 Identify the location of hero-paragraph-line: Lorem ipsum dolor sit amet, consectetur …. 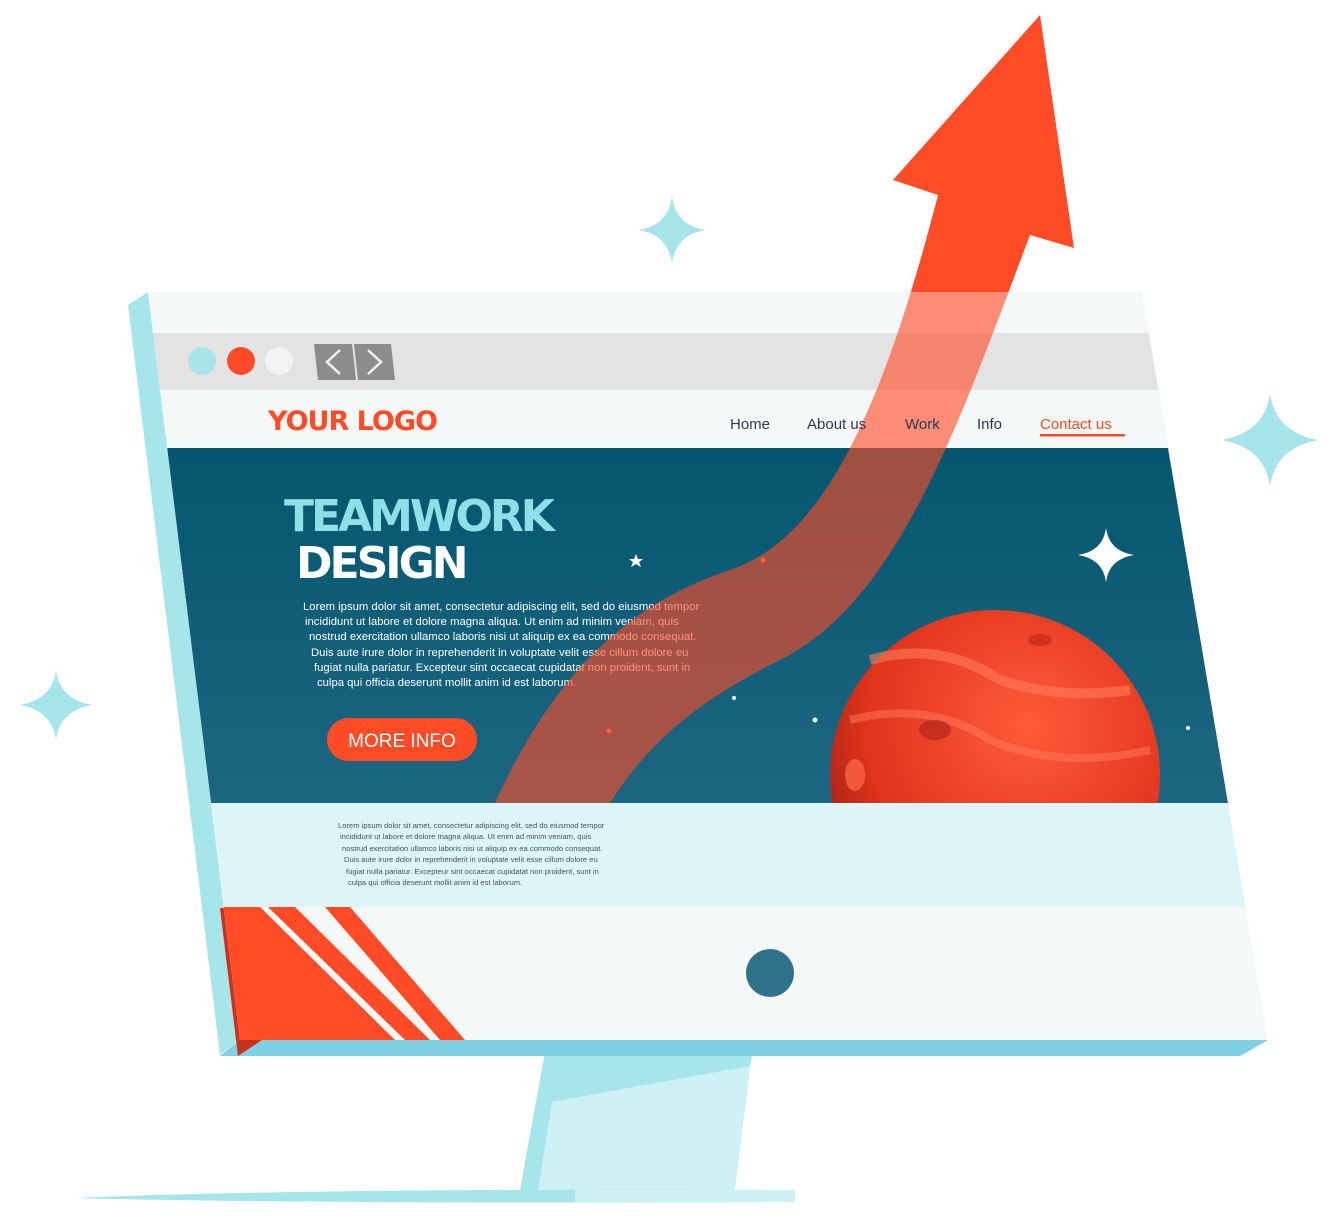
(501, 607).